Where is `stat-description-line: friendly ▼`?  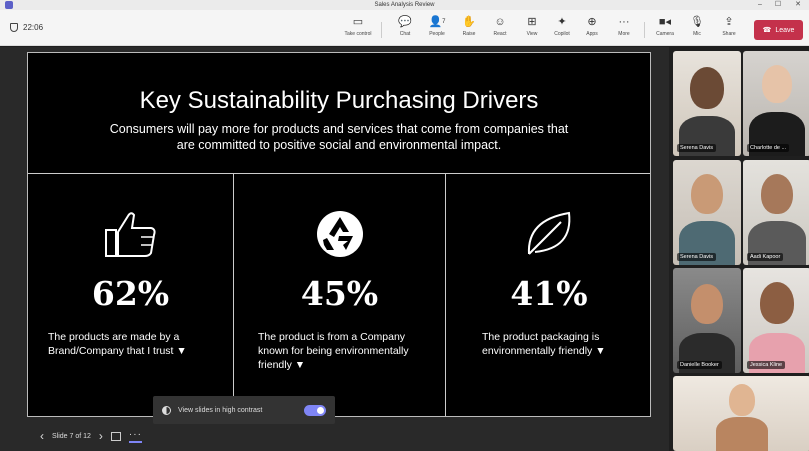
stat-description-line: friendly ▼ is located at coordinates (282, 365).